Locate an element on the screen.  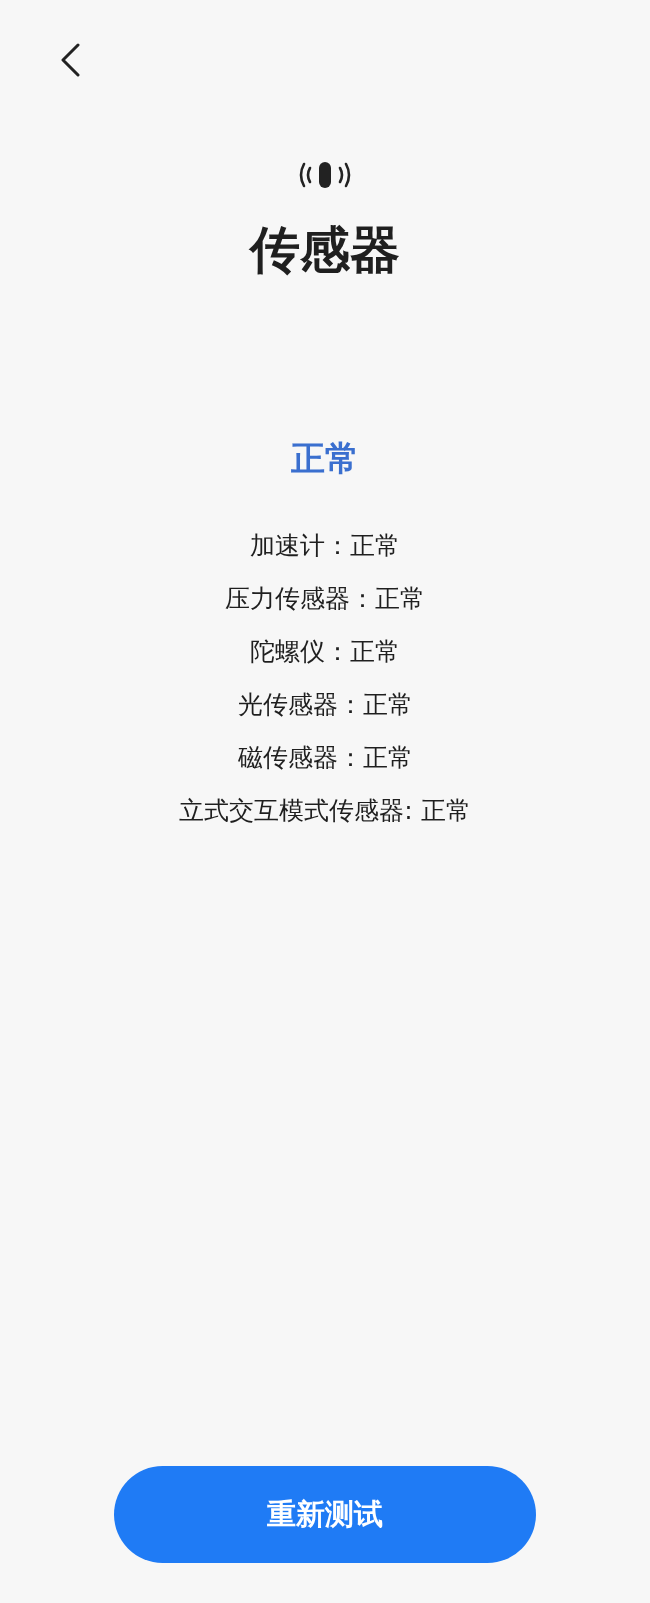
sensor-result: 压力传感器：正常 is located at coordinates (325, 598).